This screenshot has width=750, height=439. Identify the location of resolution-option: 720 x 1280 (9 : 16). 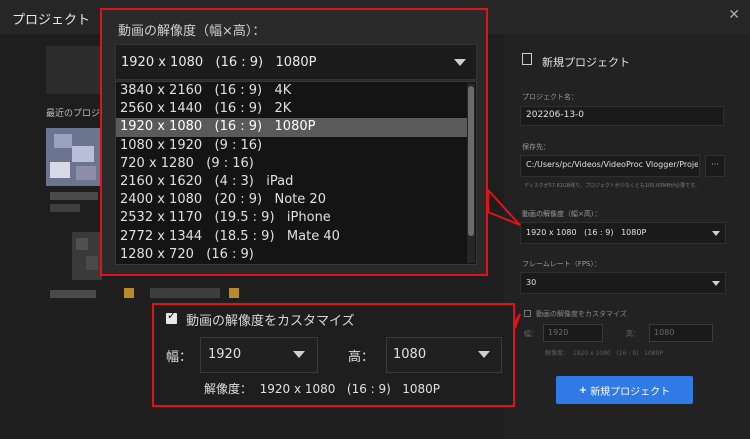
(292, 164).